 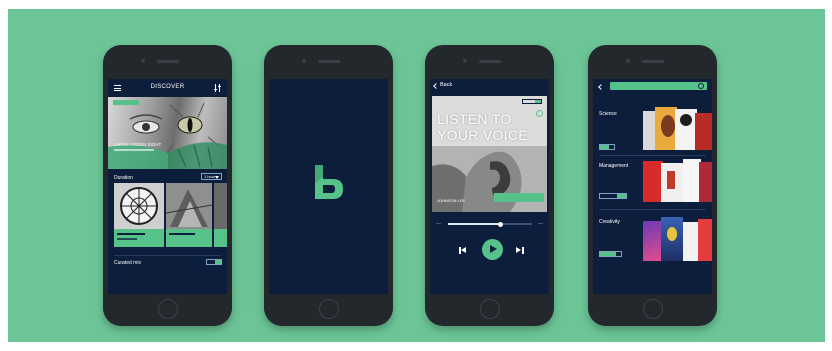 What do you see at coordinates (540, 223) in the screenshot?
I see `progress-end-tick` at bounding box center [540, 223].